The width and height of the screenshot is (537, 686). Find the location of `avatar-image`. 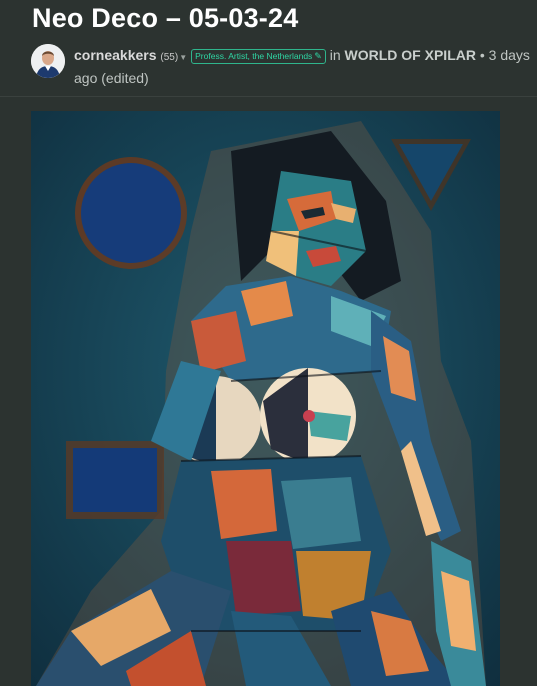

avatar-image is located at coordinates (48, 61).